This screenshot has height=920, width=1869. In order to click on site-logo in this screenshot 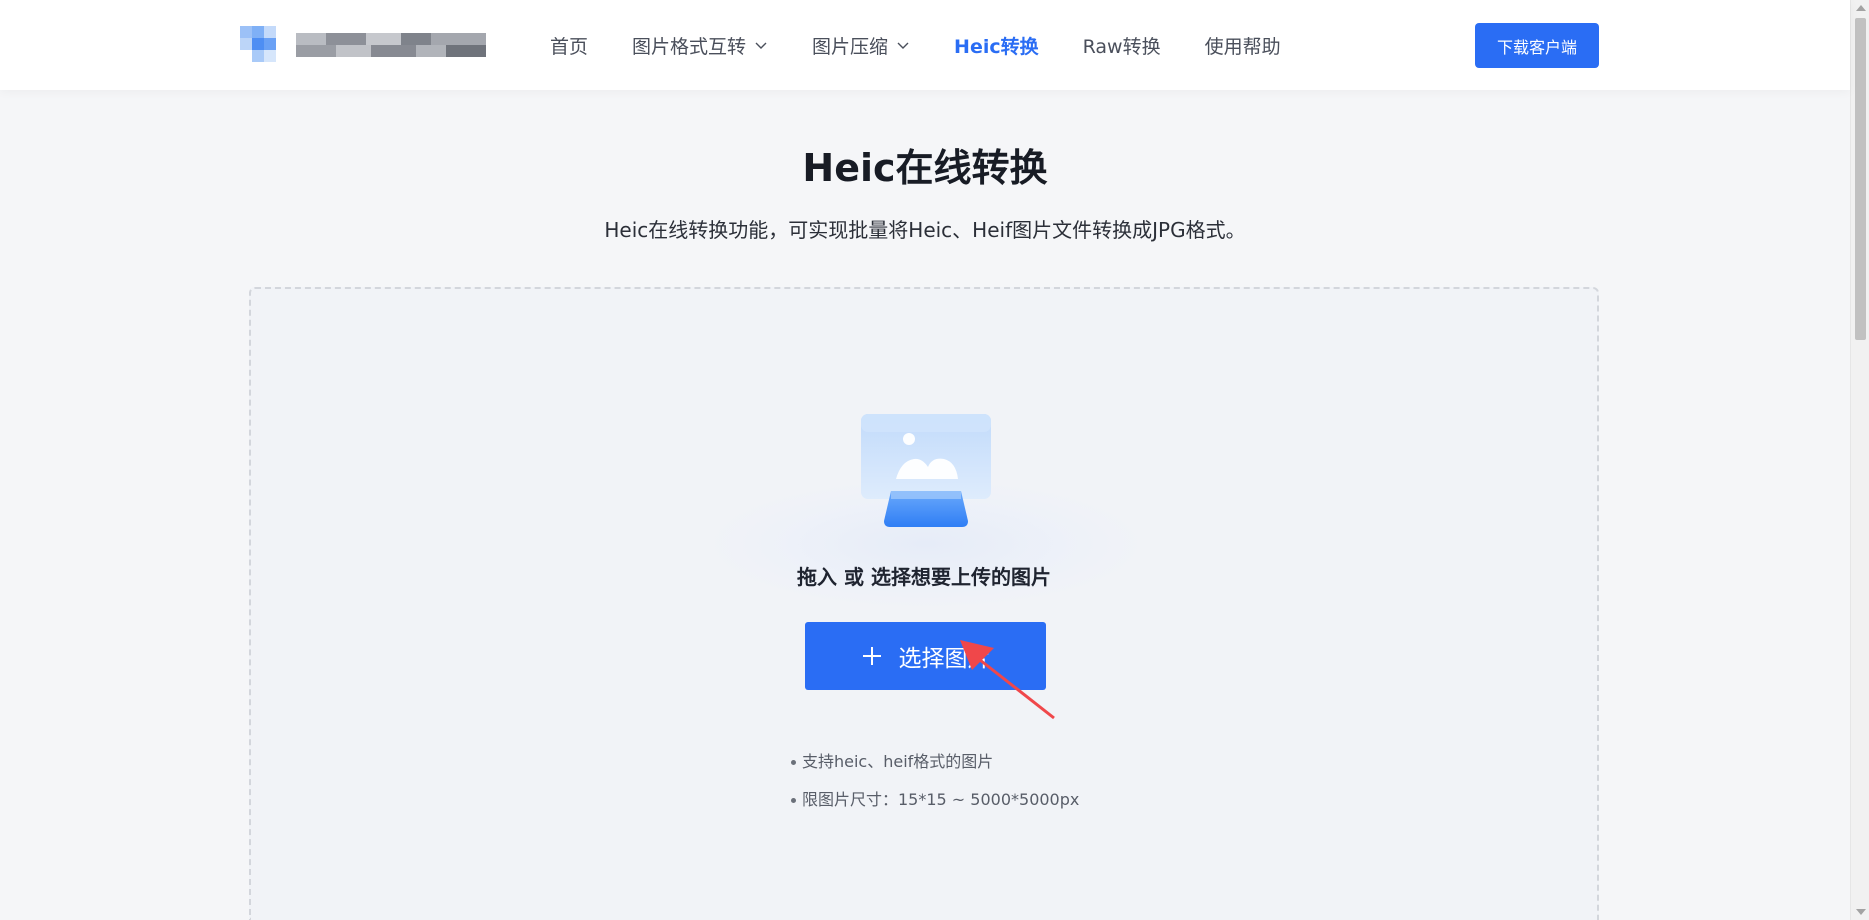, I will do `click(365, 45)`.